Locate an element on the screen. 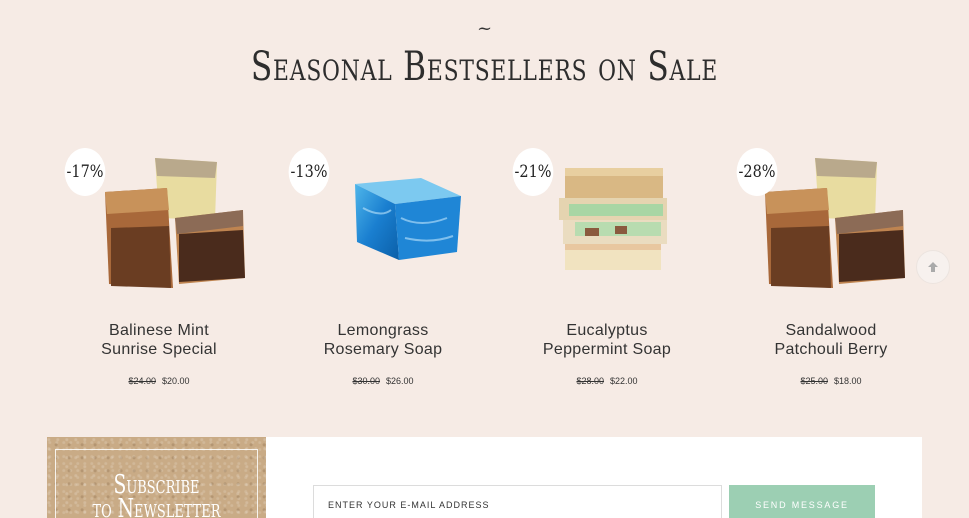 This screenshot has width=969, height=518. discount-badge: -13% is located at coordinates (309, 172).